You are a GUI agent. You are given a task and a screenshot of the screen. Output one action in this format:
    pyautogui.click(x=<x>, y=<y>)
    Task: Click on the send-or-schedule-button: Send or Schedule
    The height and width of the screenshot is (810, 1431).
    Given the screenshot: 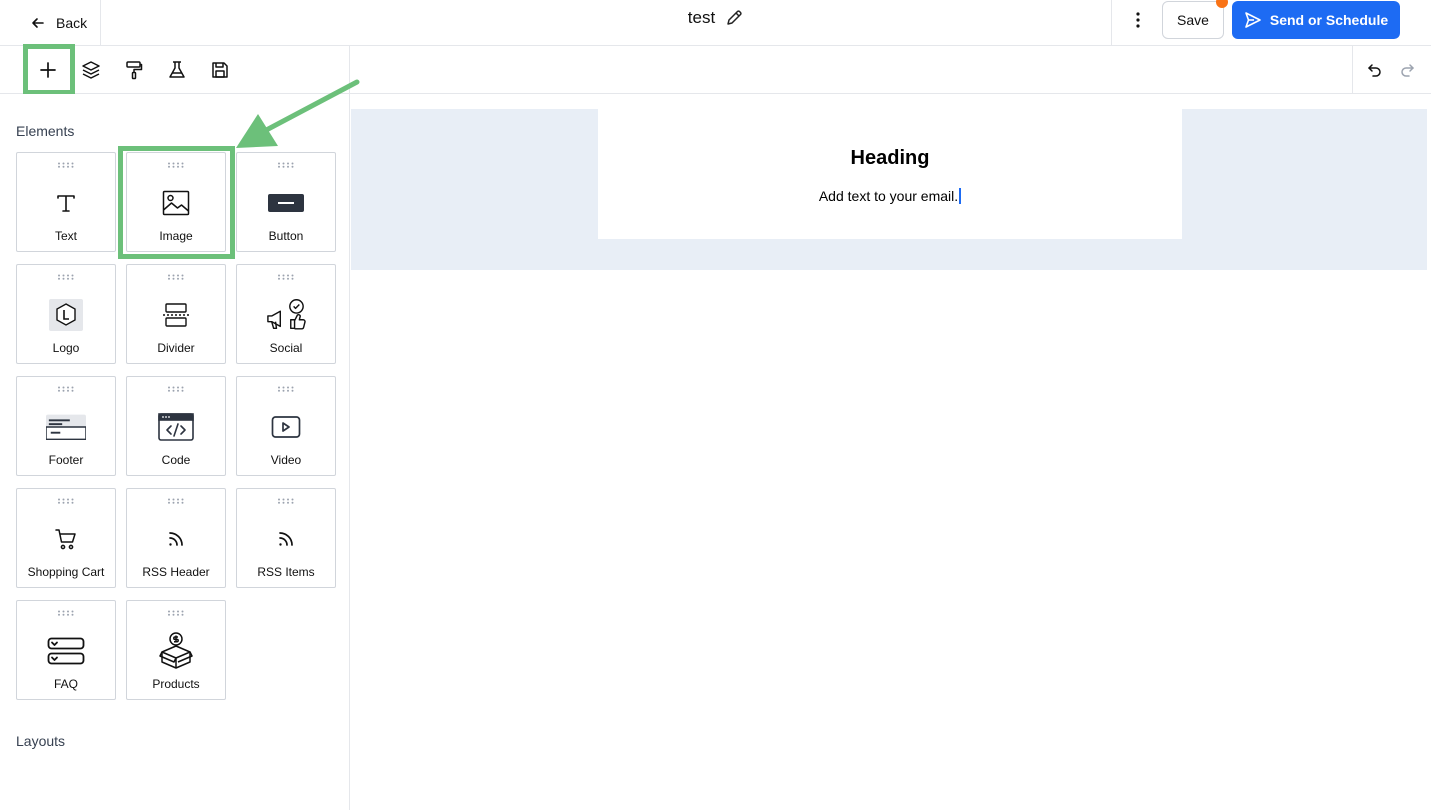 What is the action you would take?
    pyautogui.click(x=1316, y=20)
    